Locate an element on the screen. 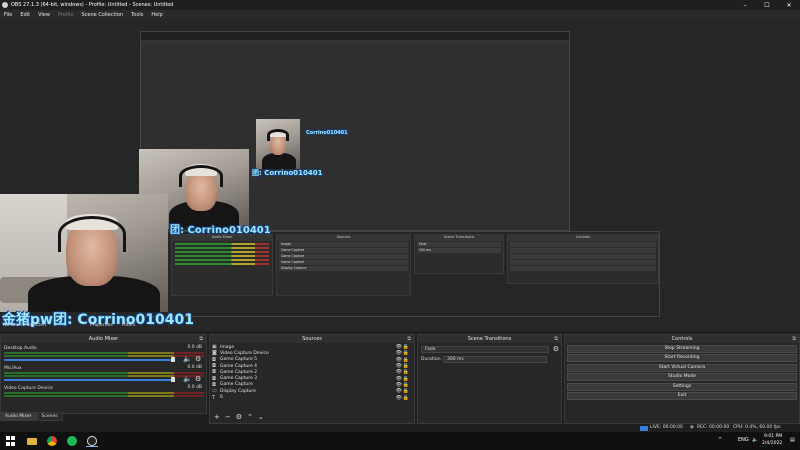 This screenshot has width=800, height=450. source-item: T 6 👁 🔒 is located at coordinates (312, 397).